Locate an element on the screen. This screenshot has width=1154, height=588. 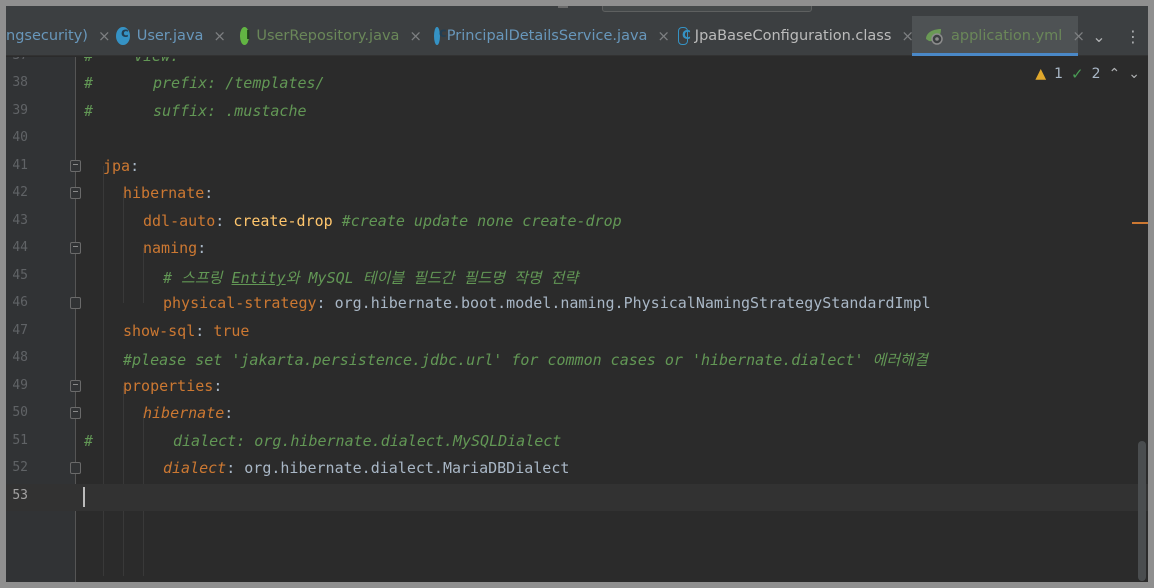
line-number: 44 is located at coordinates (20, 247).